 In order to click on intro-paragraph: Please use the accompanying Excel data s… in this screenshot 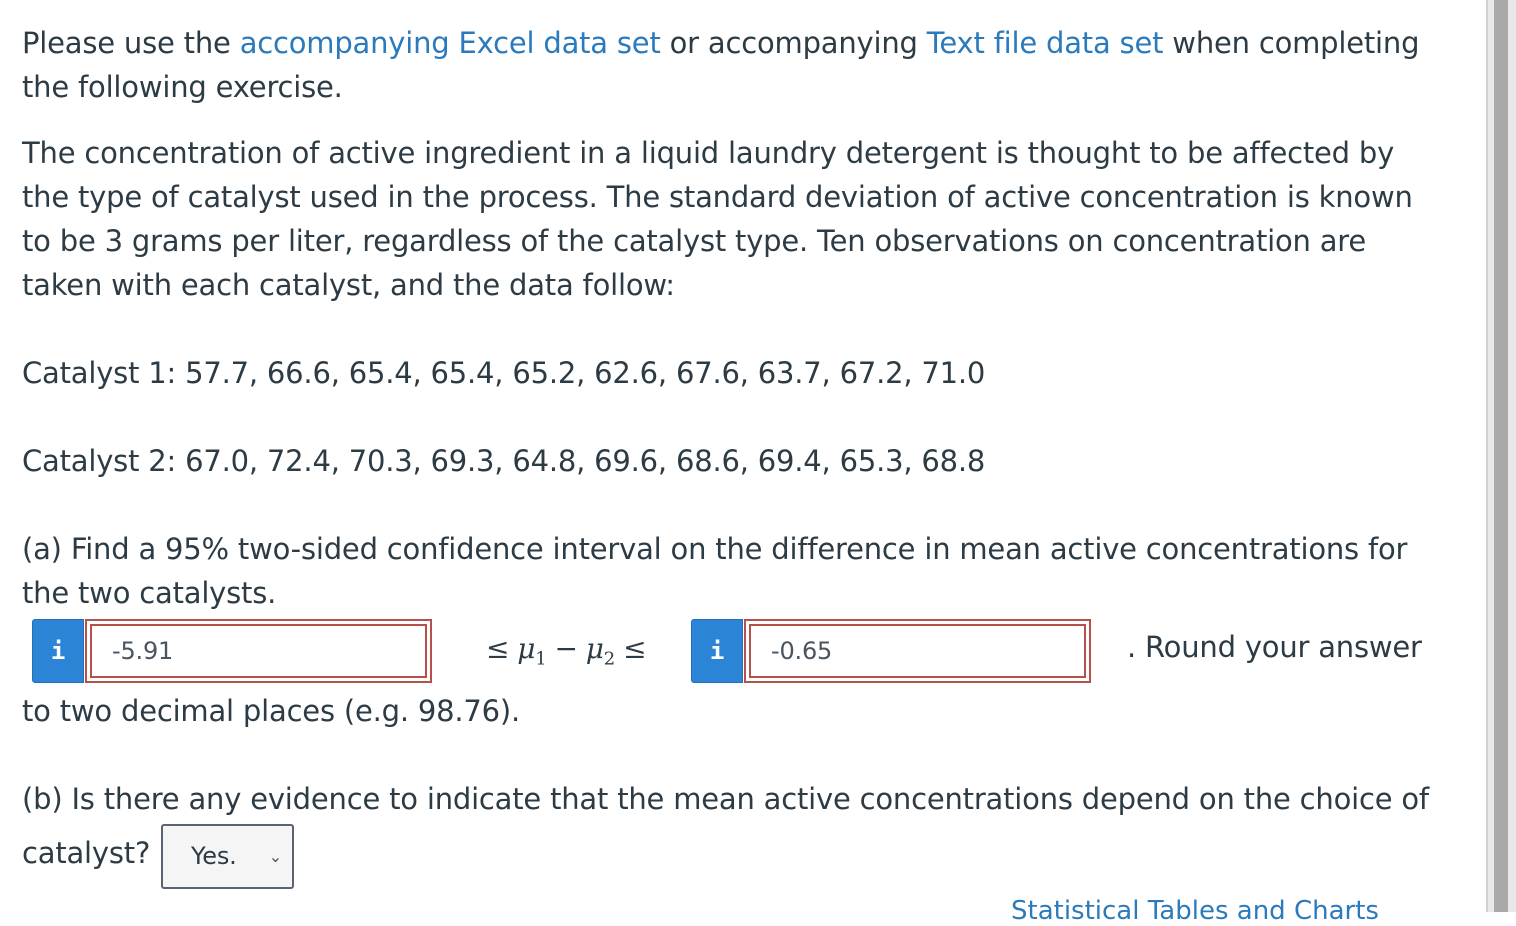, I will do `click(722, 65)`.